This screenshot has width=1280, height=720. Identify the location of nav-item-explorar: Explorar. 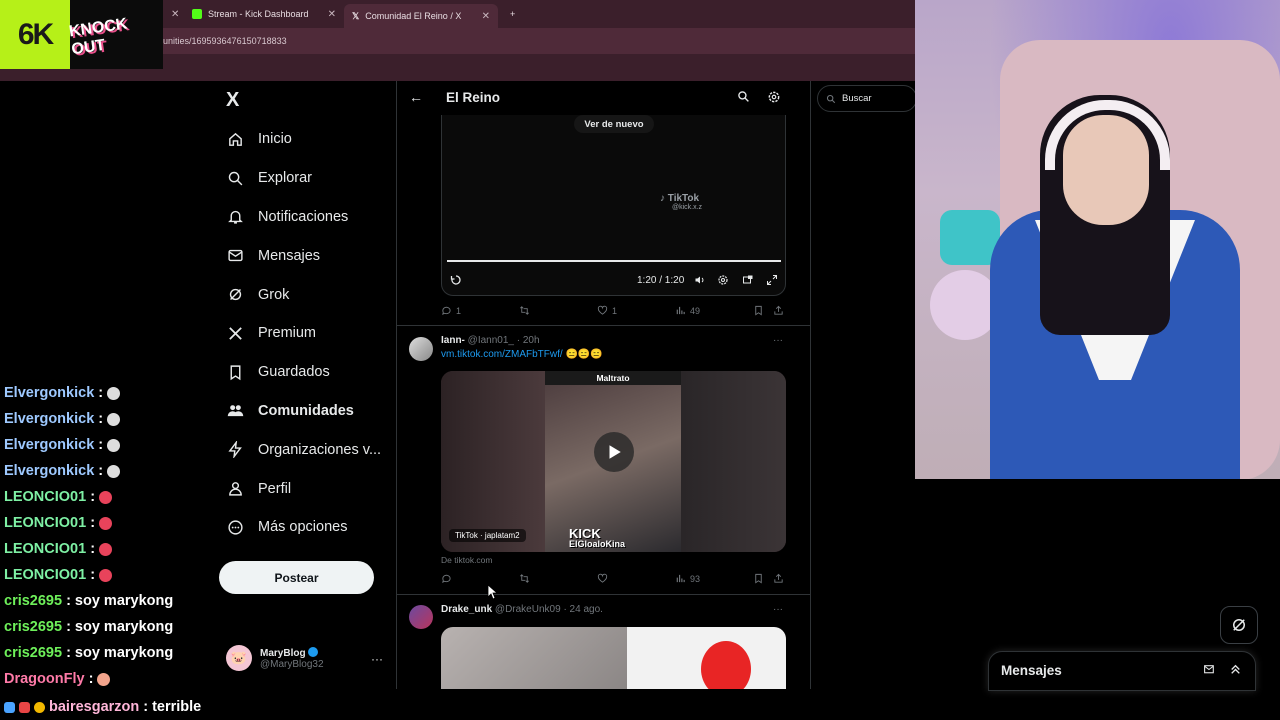
(311, 178).